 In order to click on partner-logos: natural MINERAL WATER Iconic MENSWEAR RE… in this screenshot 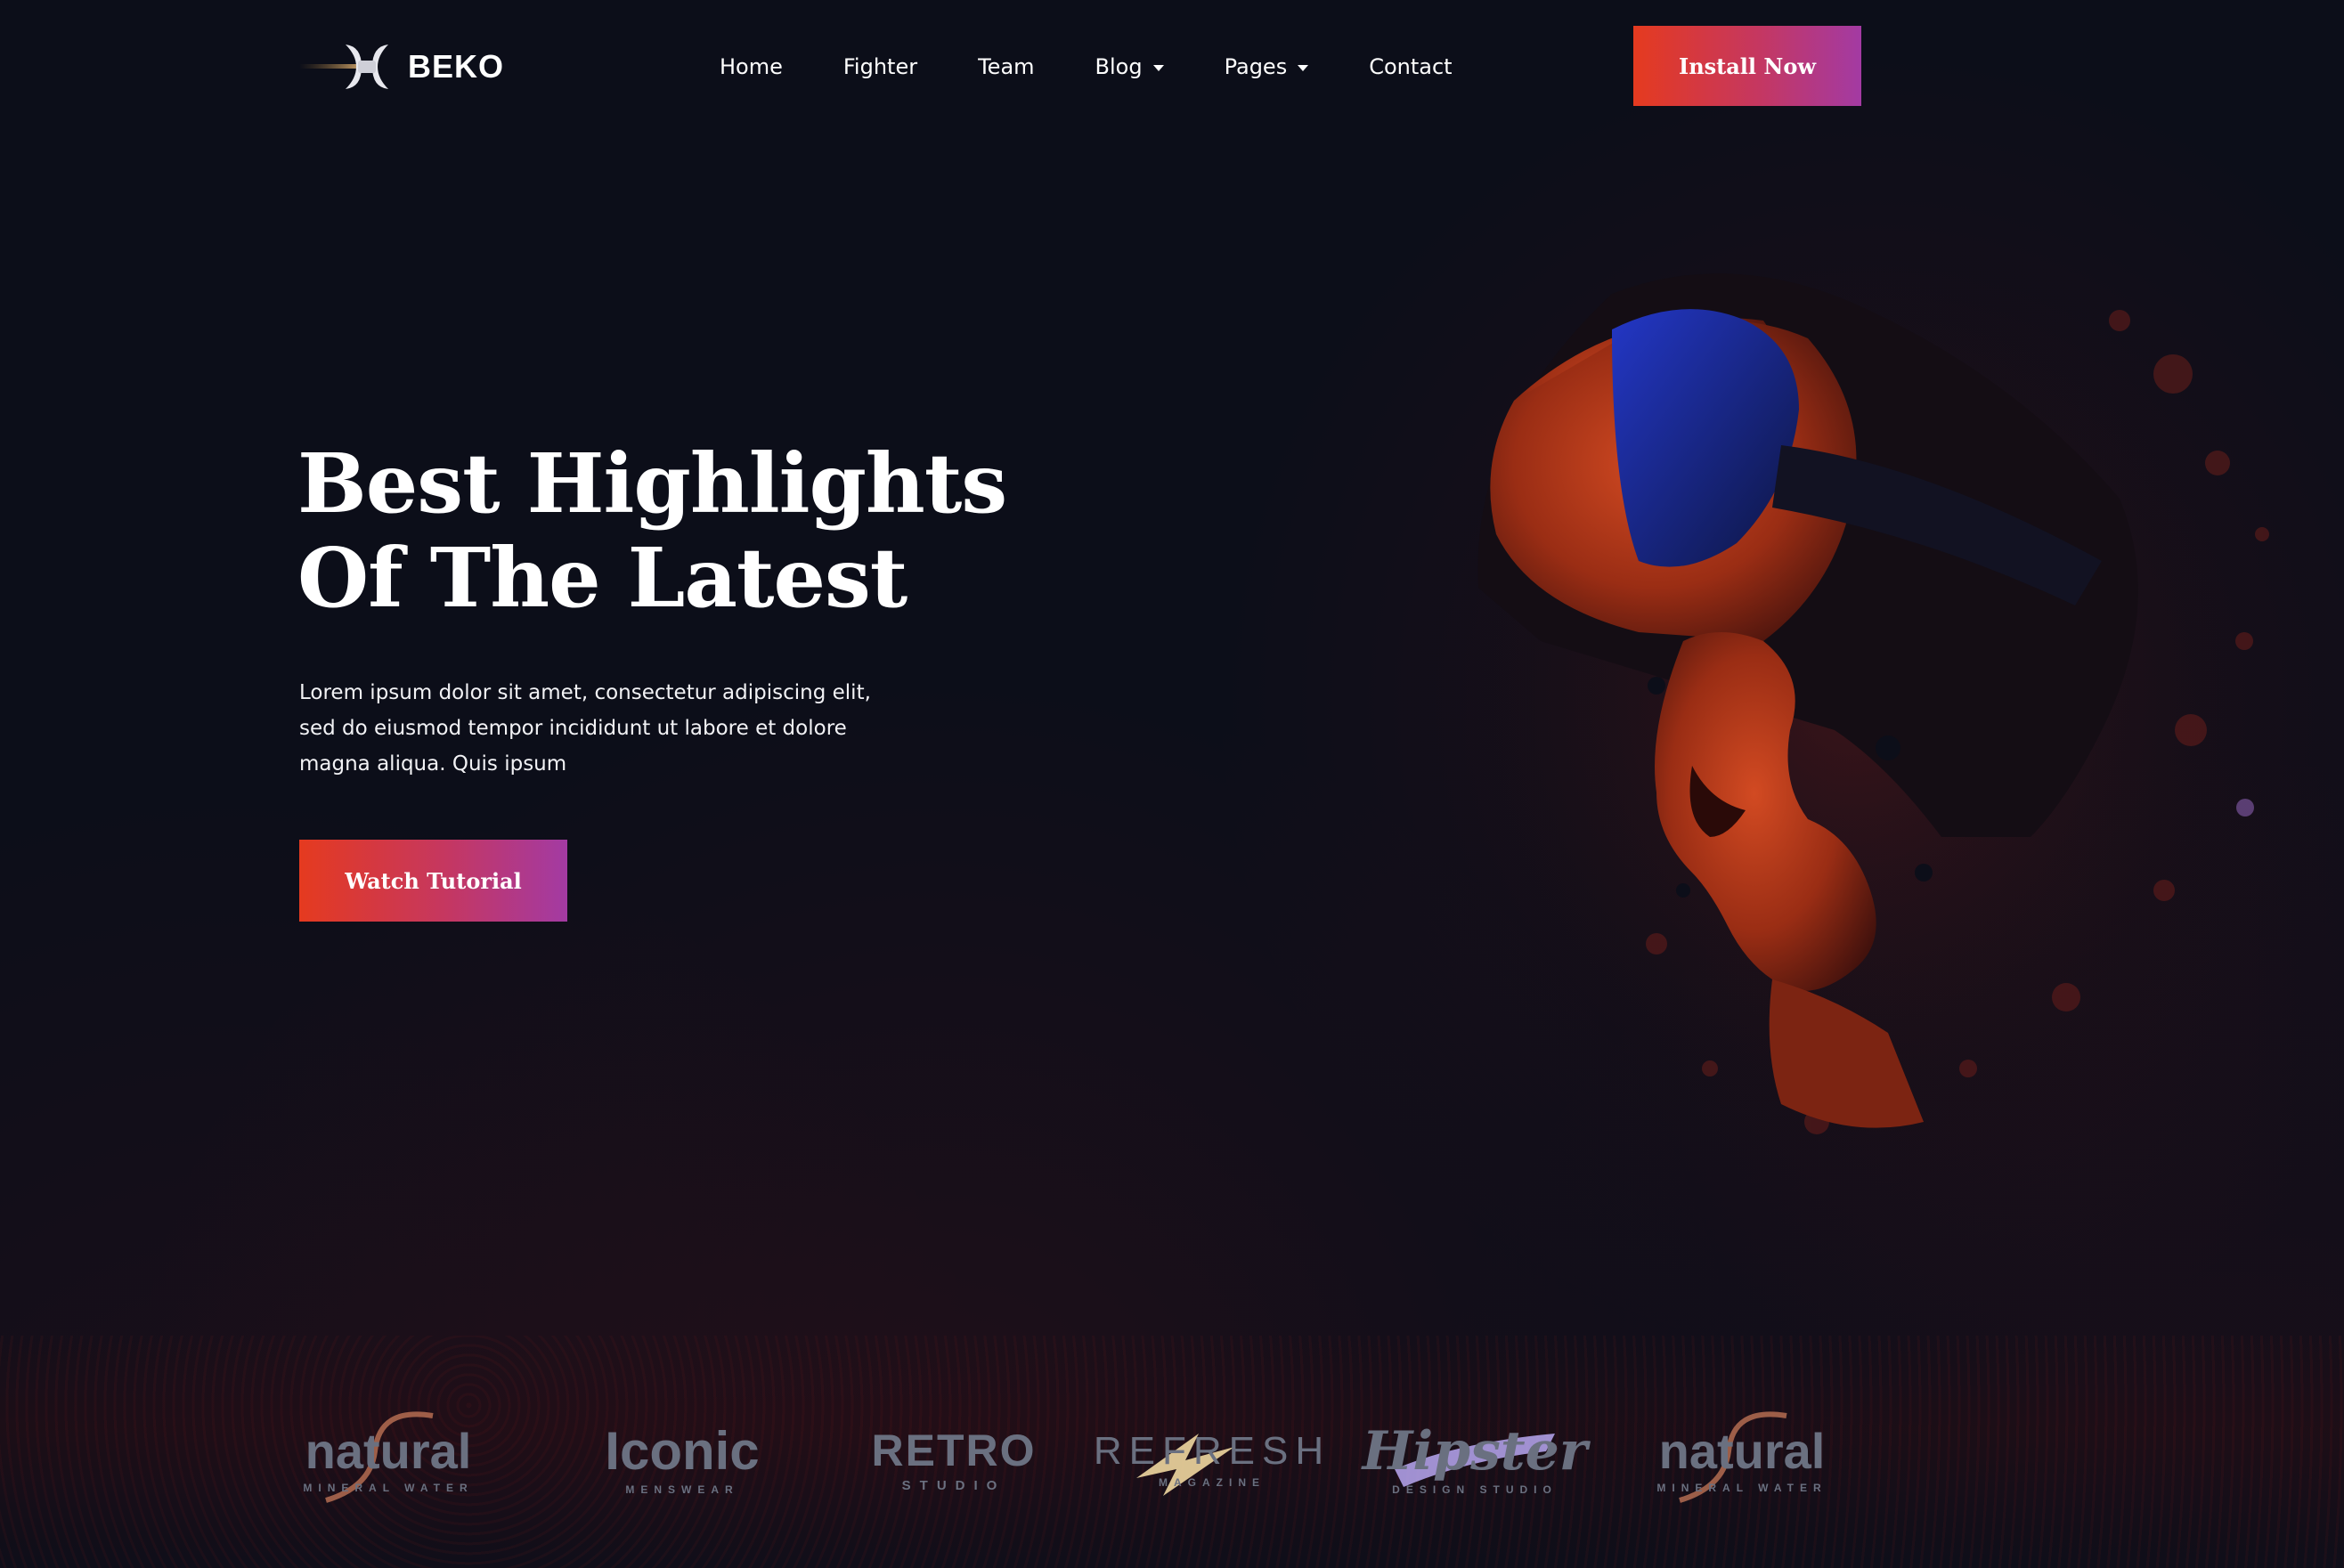, I will do `click(1091, 1460)`.